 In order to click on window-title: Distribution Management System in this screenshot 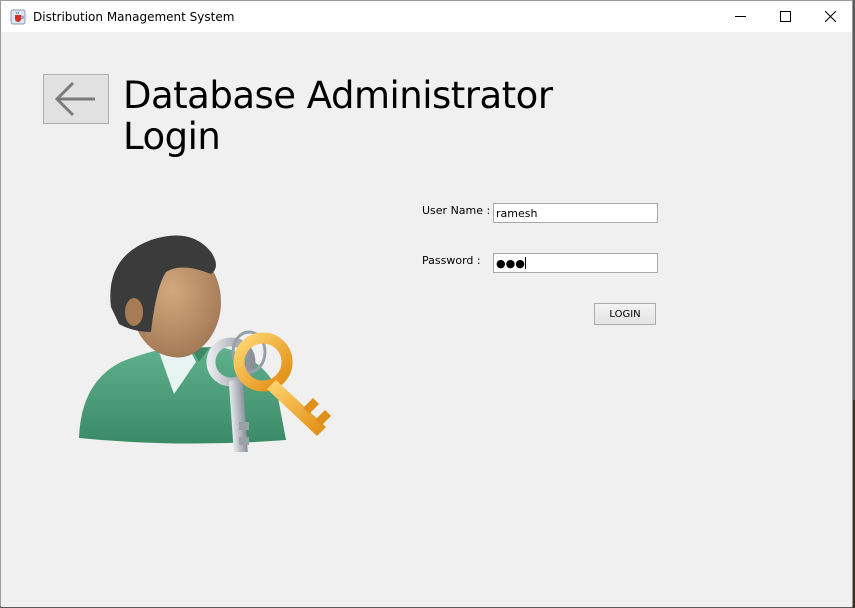, I will do `click(134, 17)`.